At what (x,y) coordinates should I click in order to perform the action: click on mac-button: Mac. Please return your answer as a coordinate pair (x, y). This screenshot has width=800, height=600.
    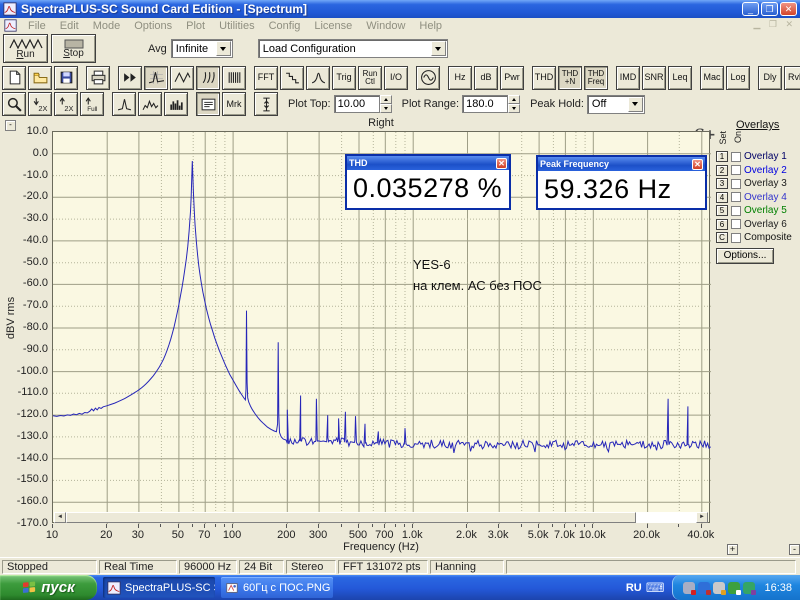
    Looking at the image, I should click on (712, 77).